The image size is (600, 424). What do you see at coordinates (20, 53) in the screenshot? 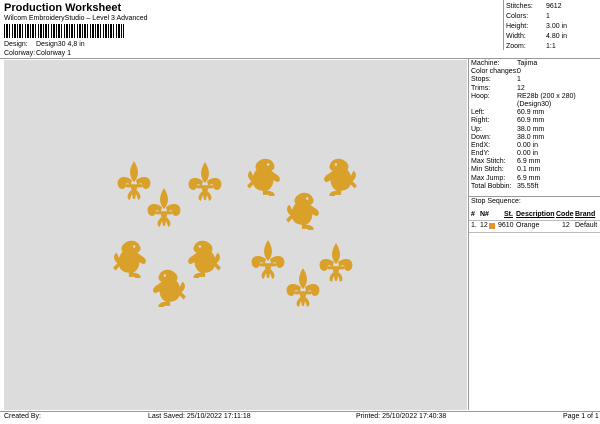
I see `colorway-label: Colorway:` at bounding box center [20, 53].